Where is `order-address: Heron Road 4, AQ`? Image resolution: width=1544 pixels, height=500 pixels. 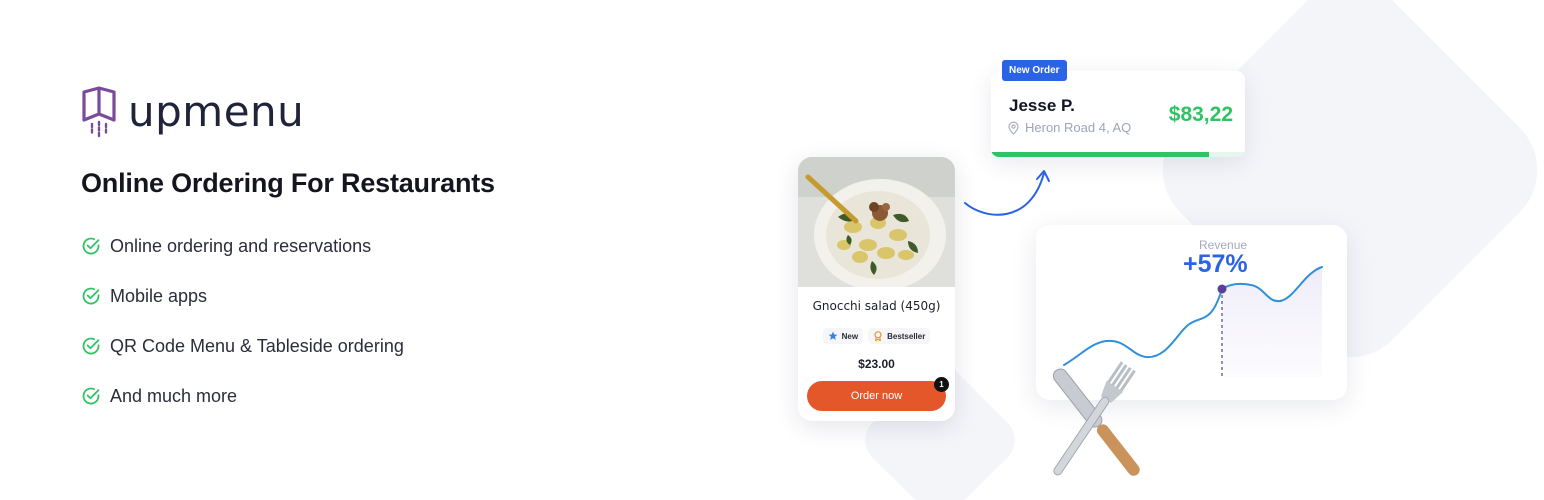
order-address: Heron Road 4, AQ is located at coordinates (1069, 127).